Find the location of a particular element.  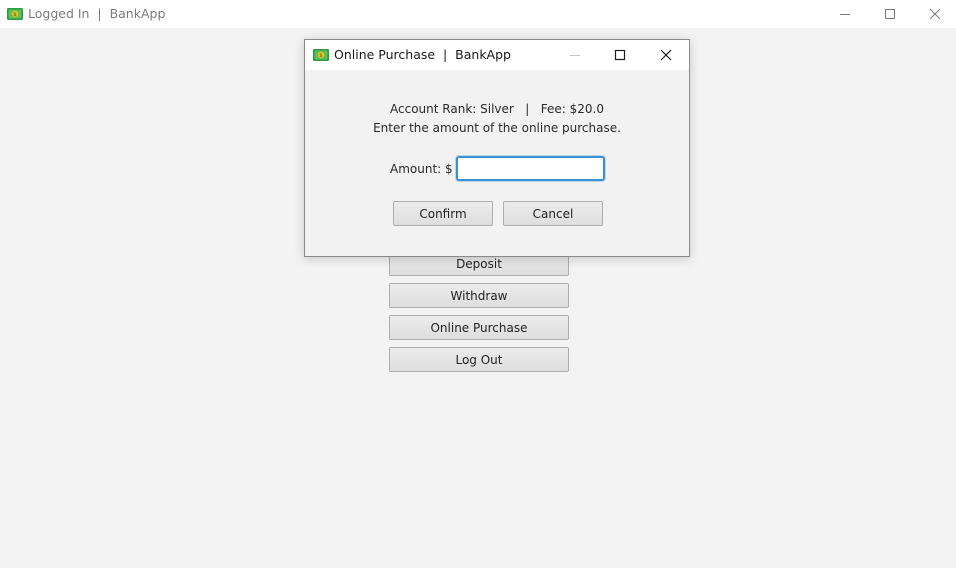

close-button is located at coordinates (934, 14).